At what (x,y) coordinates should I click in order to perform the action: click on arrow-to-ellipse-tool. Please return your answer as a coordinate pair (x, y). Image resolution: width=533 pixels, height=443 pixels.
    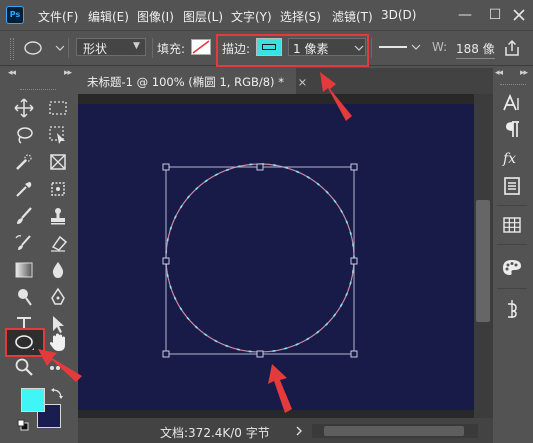
    Looking at the image, I should click on (60, 365).